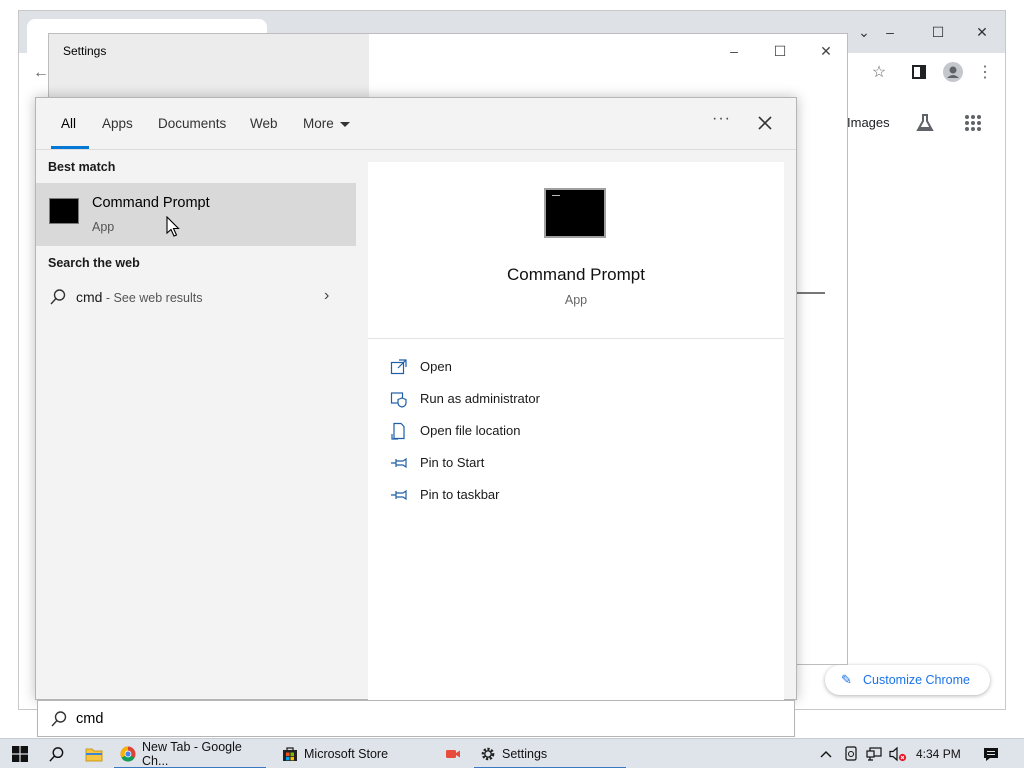 The height and width of the screenshot is (768, 1024). Describe the element at coordinates (576, 274) in the screenshot. I see `preview-name: Command Prompt` at that location.